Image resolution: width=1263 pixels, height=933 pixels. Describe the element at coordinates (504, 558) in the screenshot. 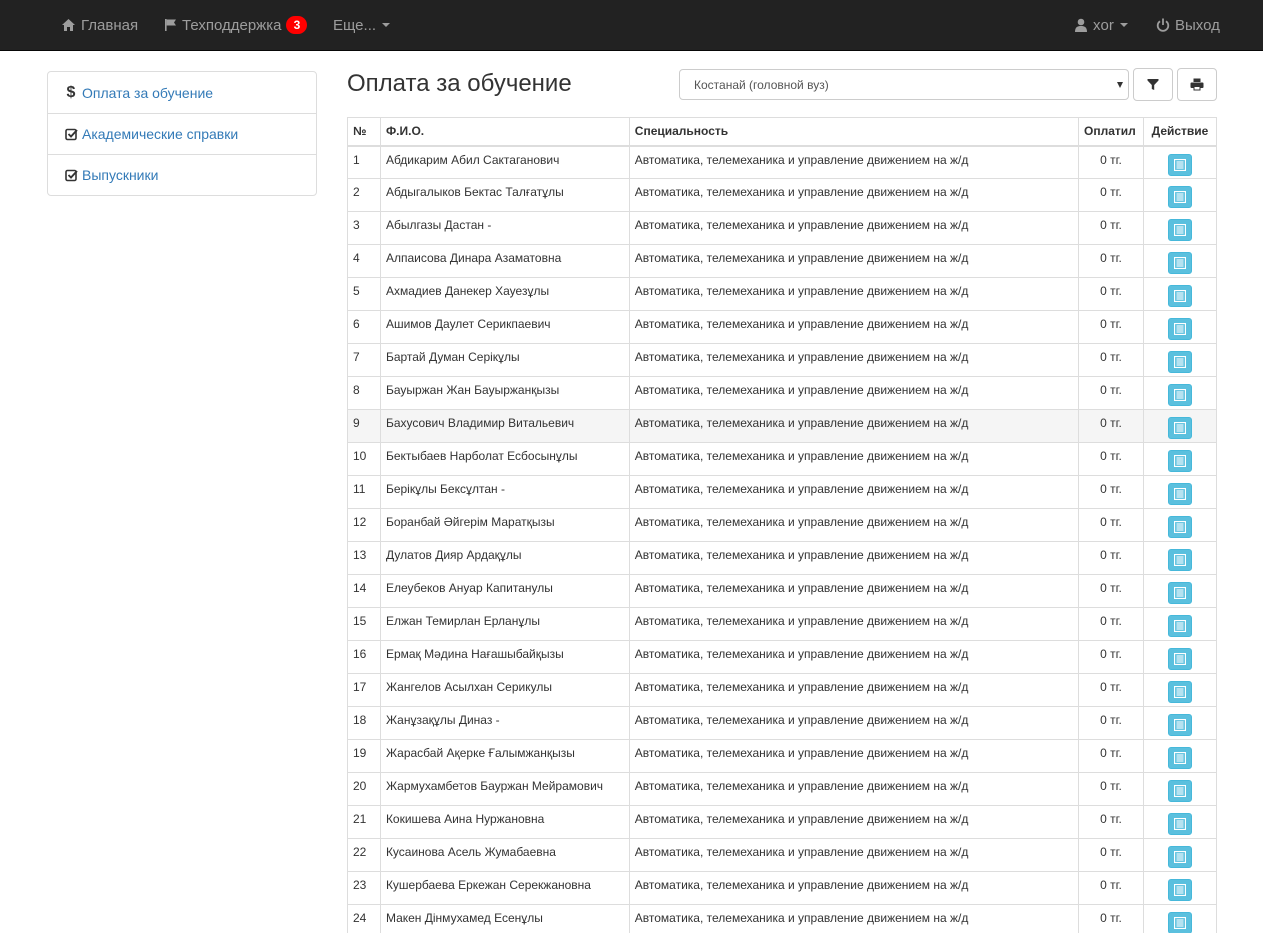

I see `student-name: Дулатов Дияр Ардақұлы` at that location.